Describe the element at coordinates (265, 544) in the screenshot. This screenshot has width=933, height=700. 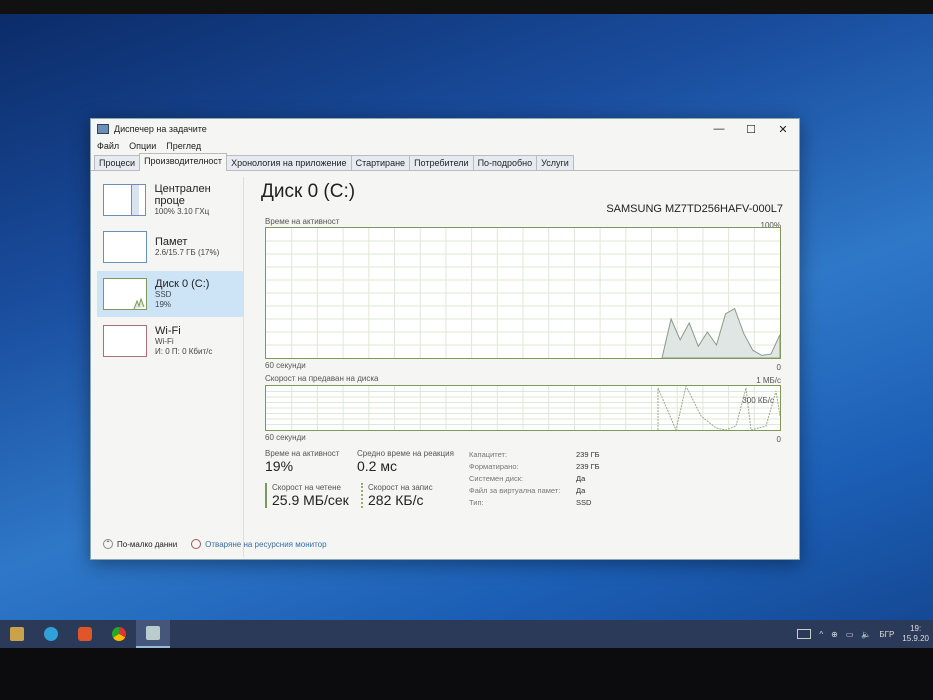
I see `open-resource-monitor-link: Отваряне на ресурсния монитор` at that location.